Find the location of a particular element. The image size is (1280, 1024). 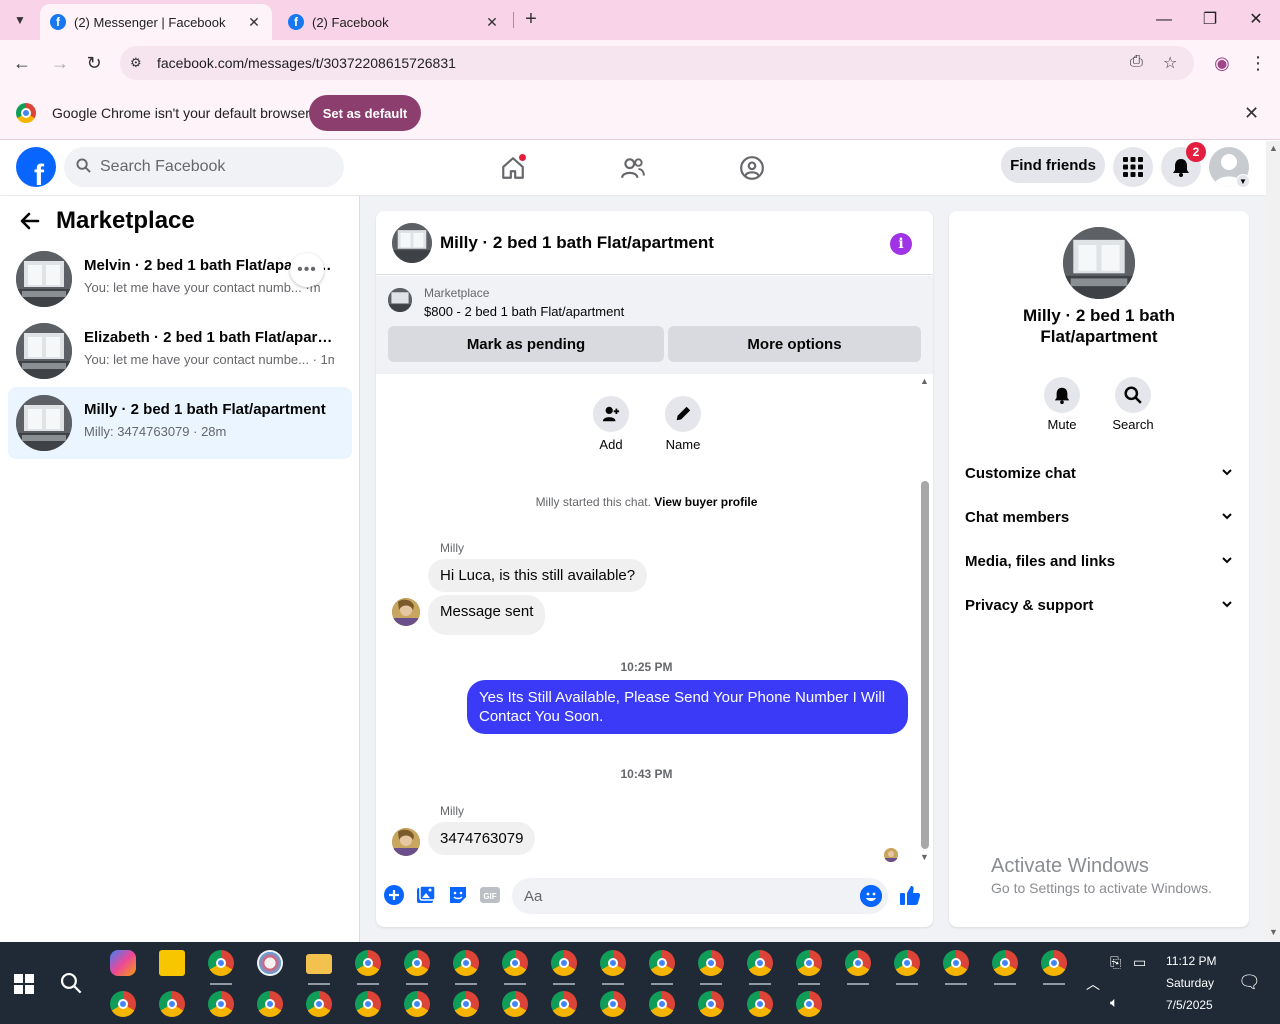

photo-icon is located at coordinates (426, 895).